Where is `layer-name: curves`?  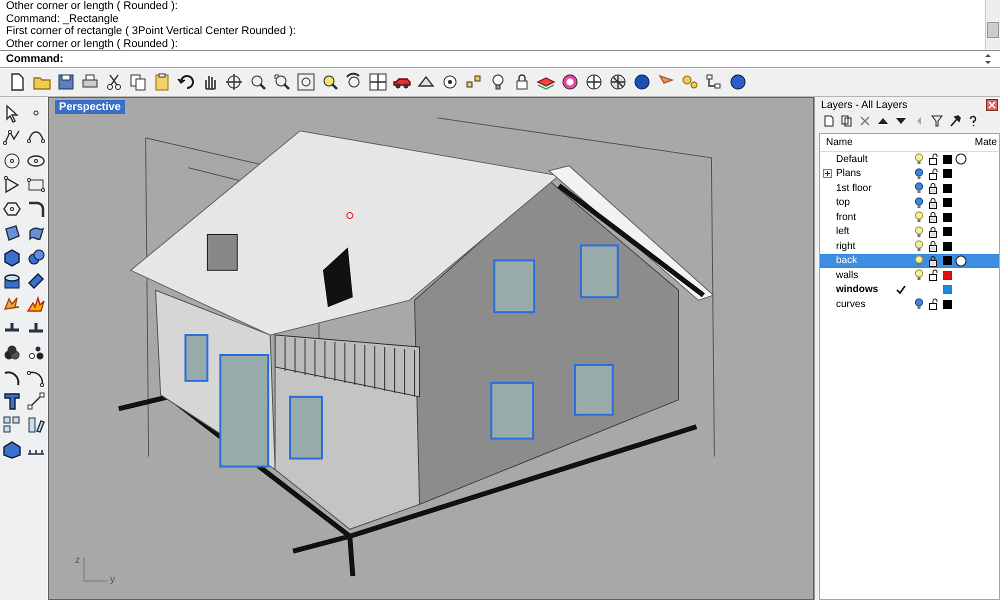 layer-name: curves is located at coordinates (850, 304).